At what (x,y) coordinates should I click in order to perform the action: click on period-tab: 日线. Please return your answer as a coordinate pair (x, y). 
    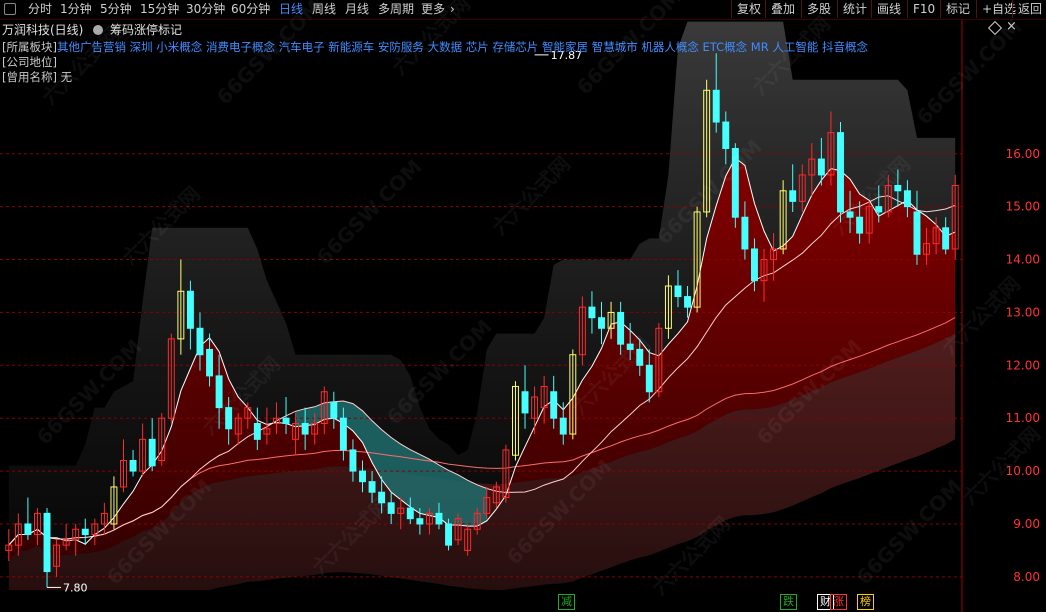
    Looking at the image, I should click on (291, 9).